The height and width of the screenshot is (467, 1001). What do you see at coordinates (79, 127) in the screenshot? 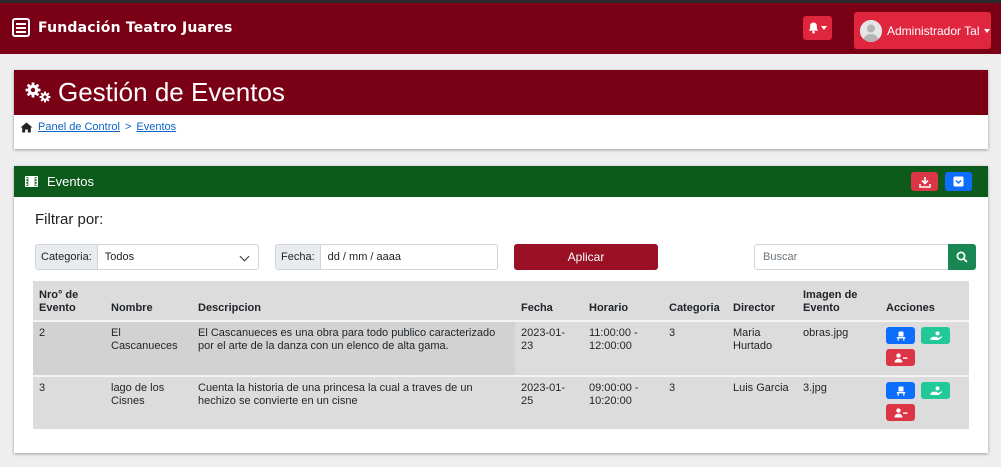
I see `breadcrumb-link-dashboard: Panel de Control` at bounding box center [79, 127].